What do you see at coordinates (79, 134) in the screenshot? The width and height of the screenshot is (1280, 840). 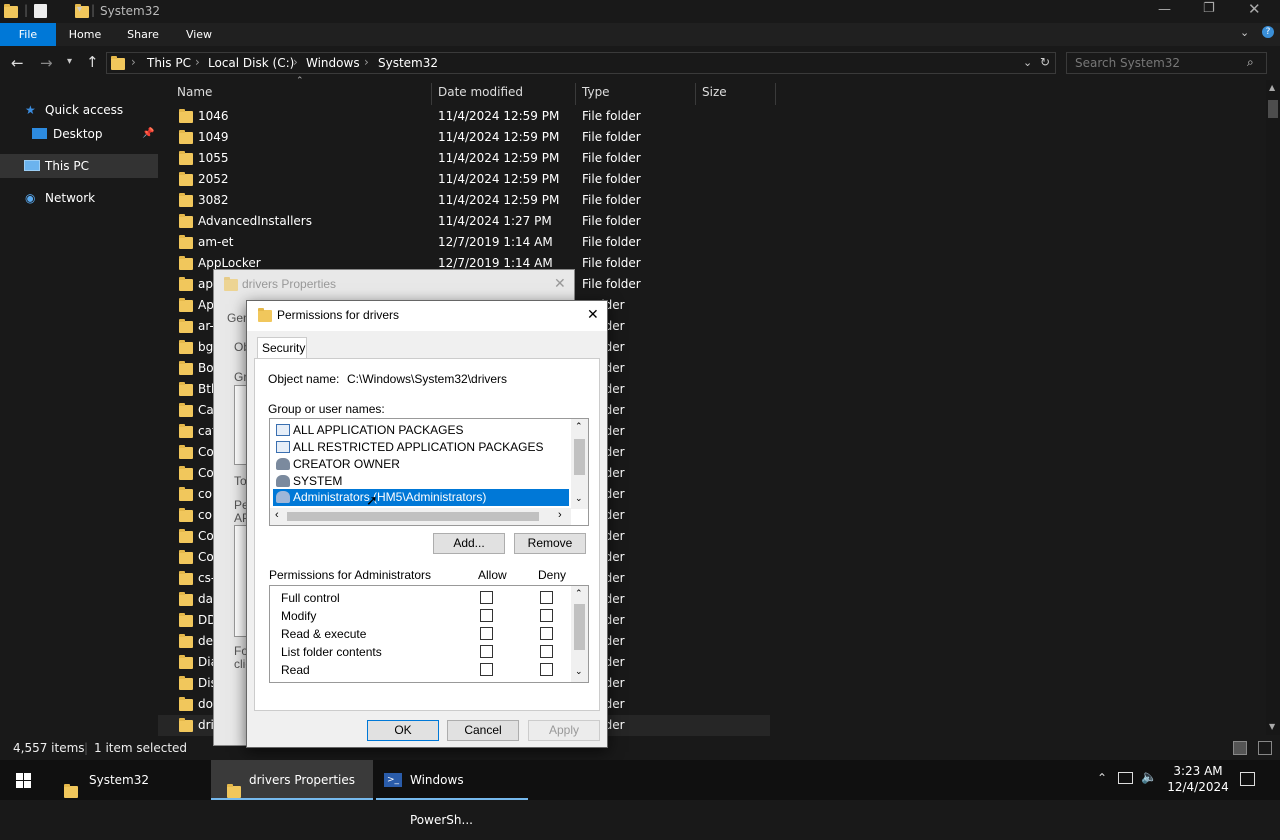 I see `sidebar-item-desktop: Desktop 📌` at bounding box center [79, 134].